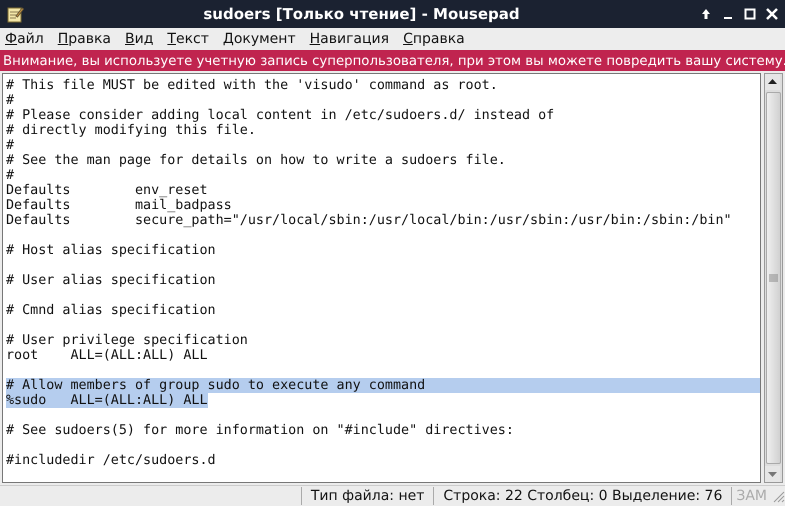 Image resolution: width=785 pixels, height=506 pixels. I want to click on code-line: # See sudoers(5) for more information on "#include" directives:, so click(260, 430).